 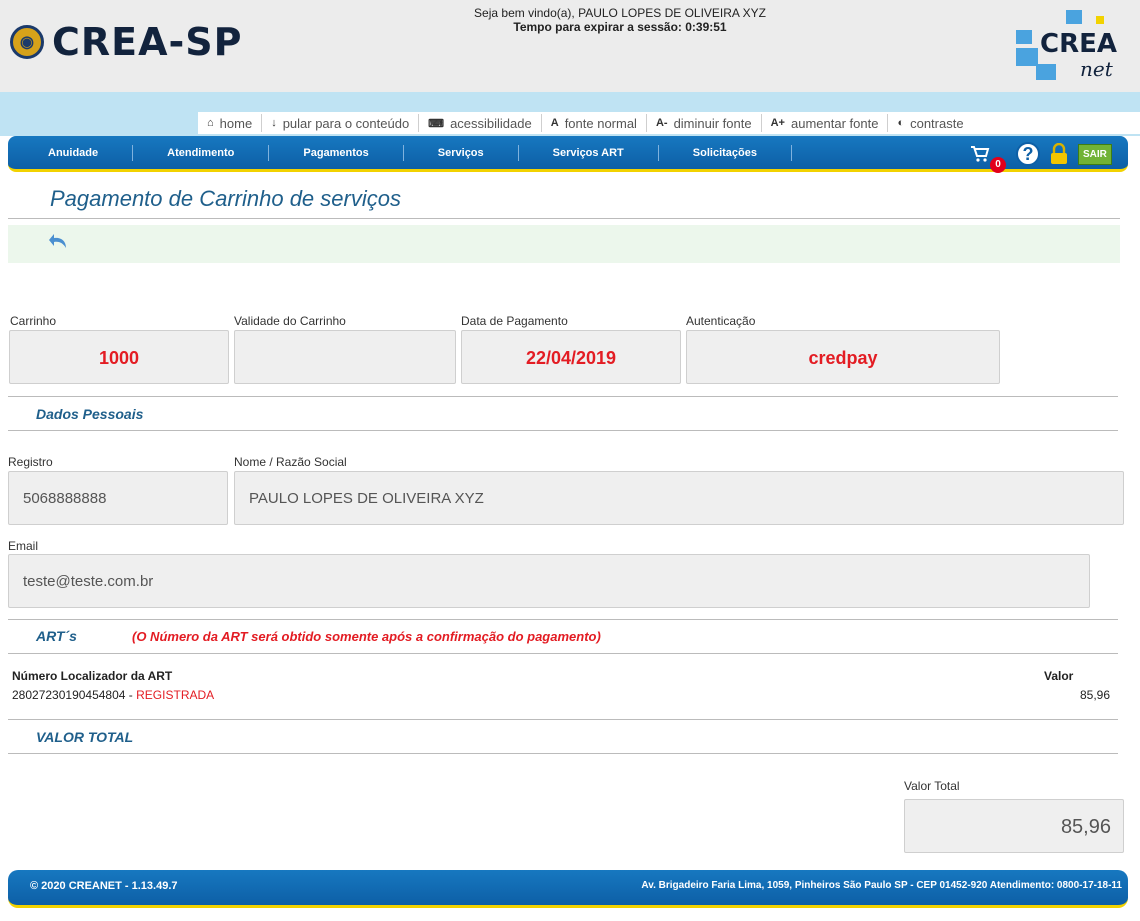 What do you see at coordinates (27, 42) in the screenshot?
I see `crea-seal-icon: ◉` at bounding box center [27, 42].